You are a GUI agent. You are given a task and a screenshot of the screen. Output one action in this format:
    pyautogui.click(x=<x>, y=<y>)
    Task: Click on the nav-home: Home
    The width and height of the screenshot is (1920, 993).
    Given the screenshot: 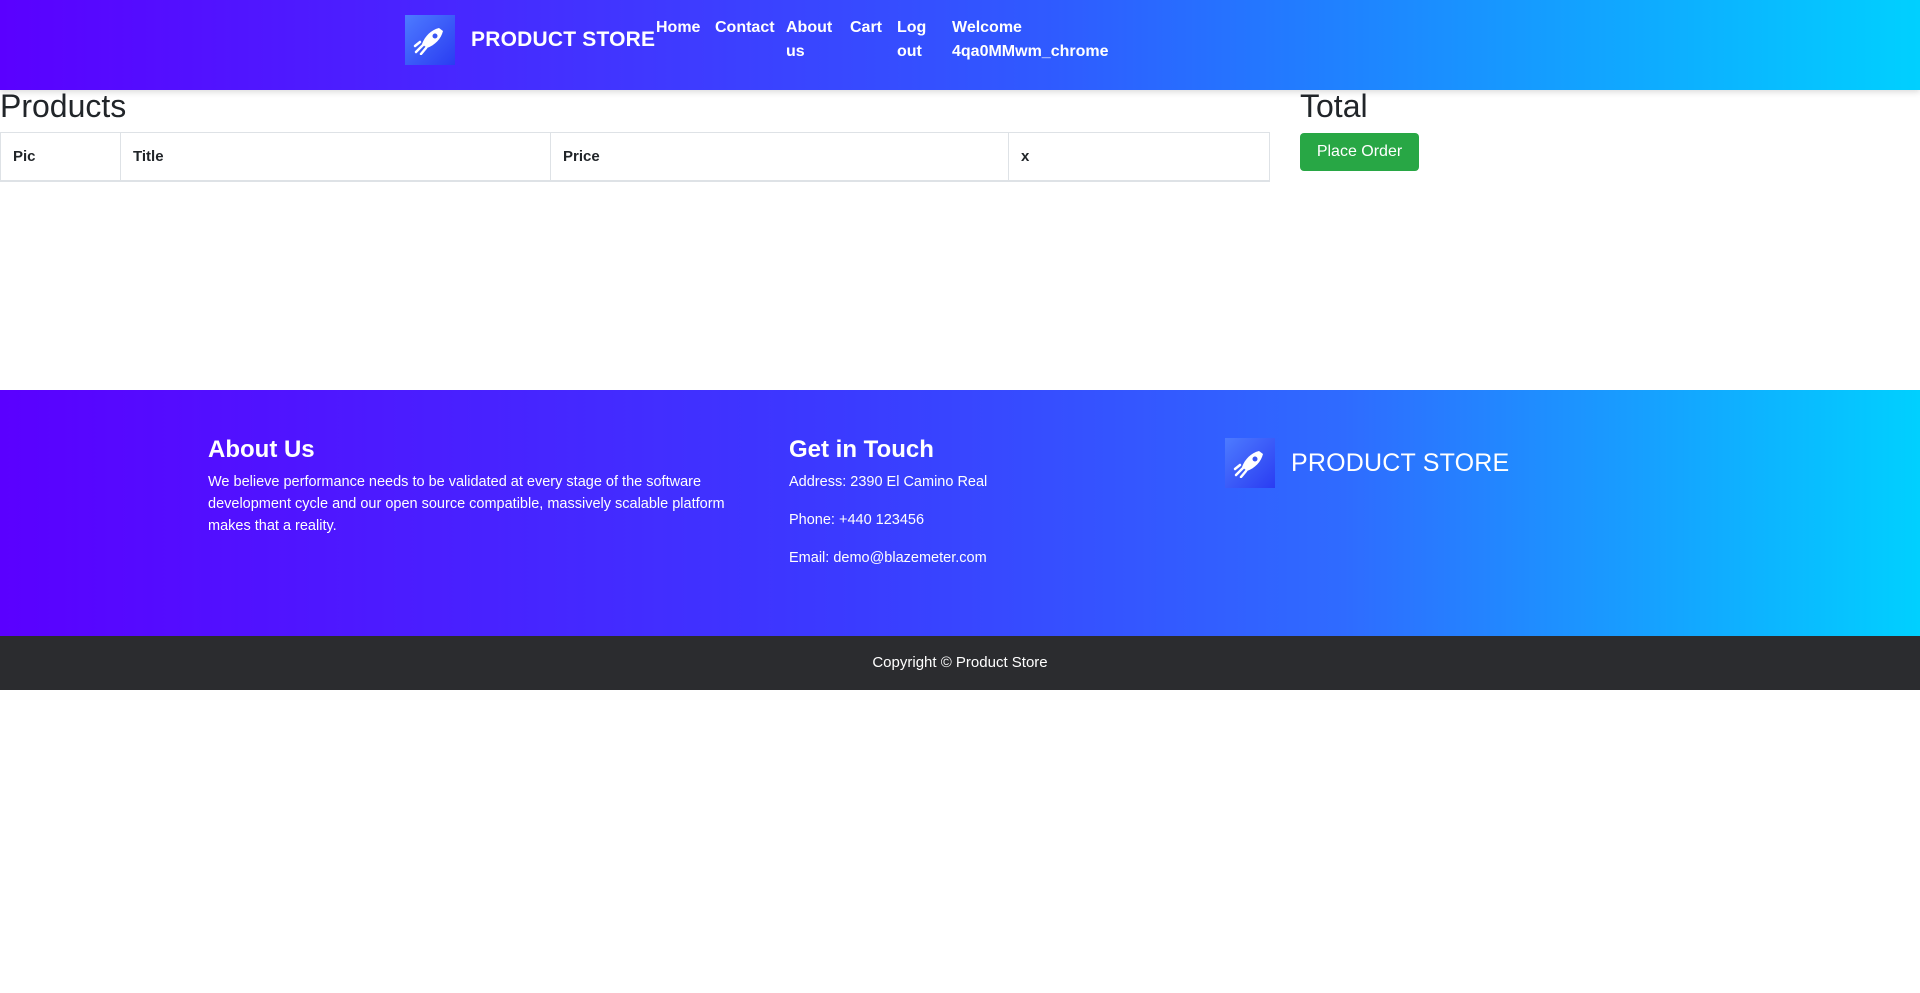 What is the action you would take?
    pyautogui.click(x=678, y=28)
    